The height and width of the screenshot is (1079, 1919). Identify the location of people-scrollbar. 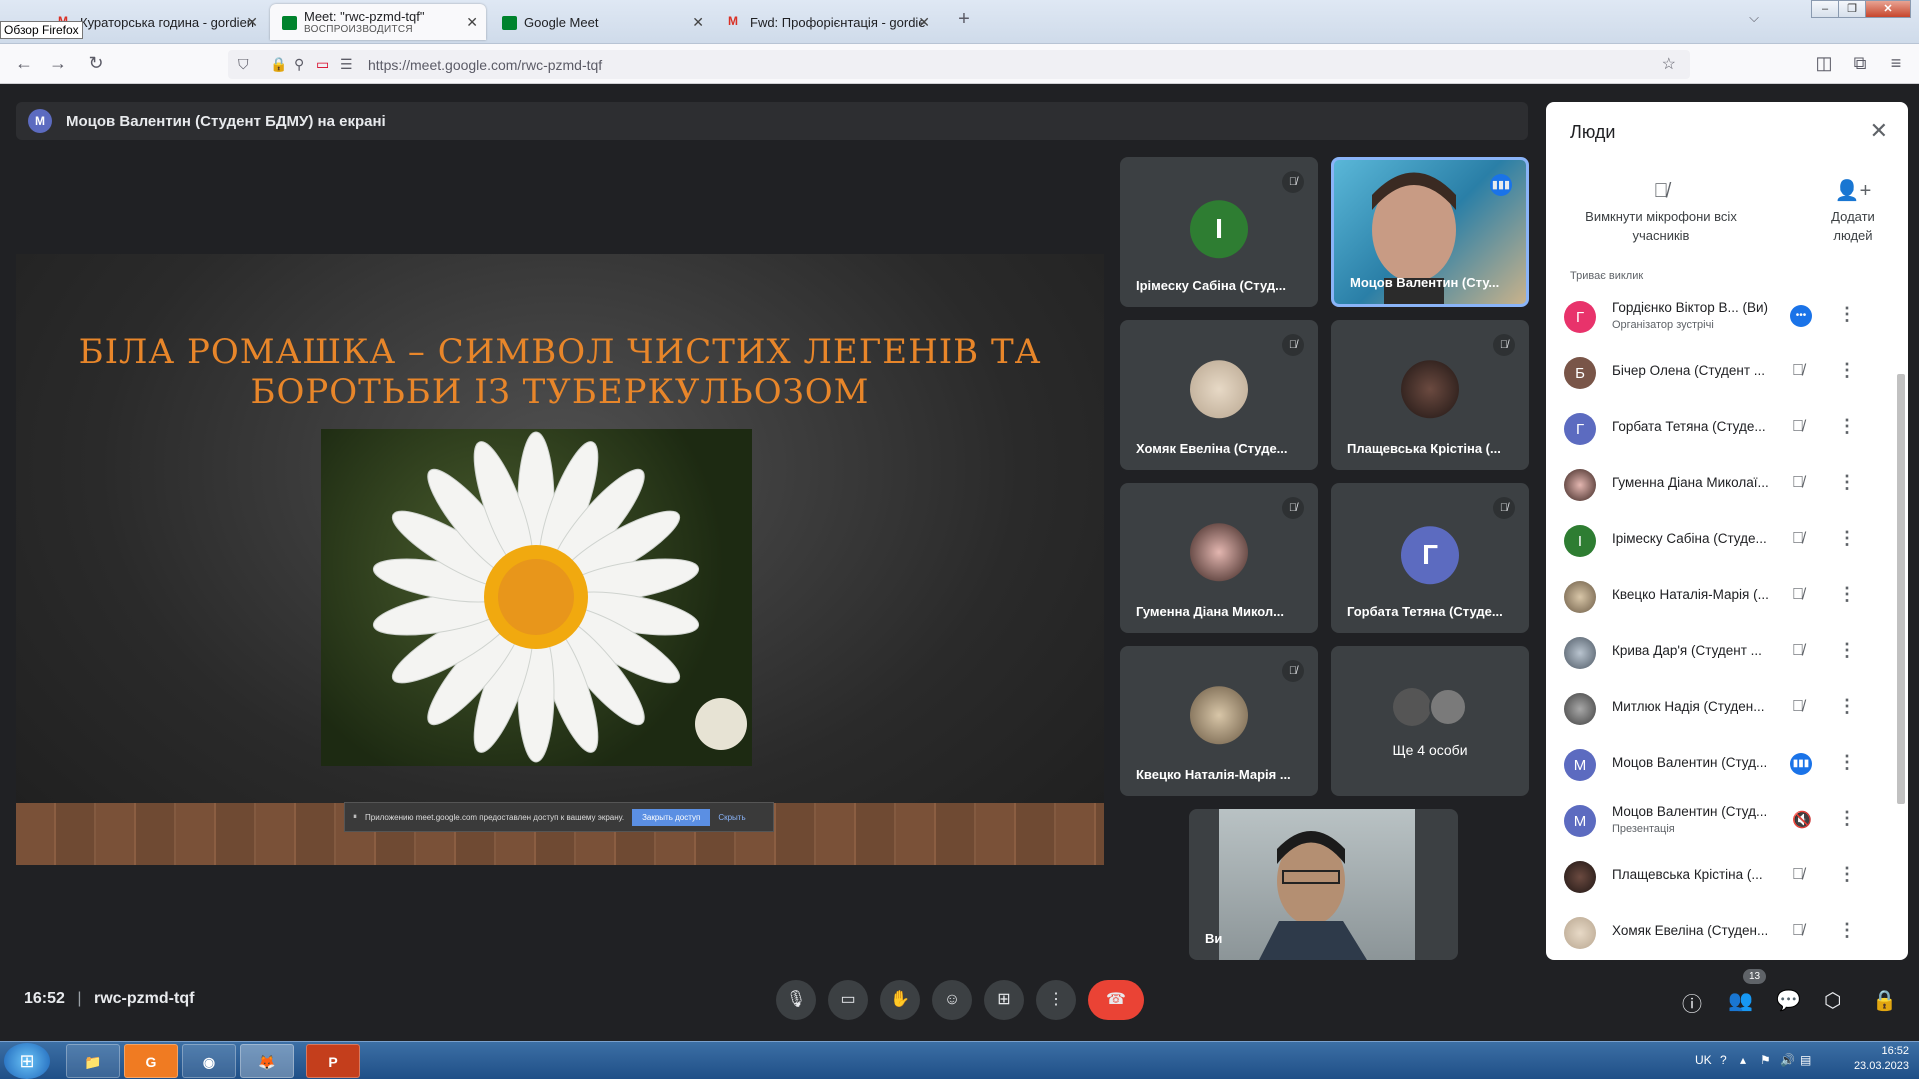
(1901, 614).